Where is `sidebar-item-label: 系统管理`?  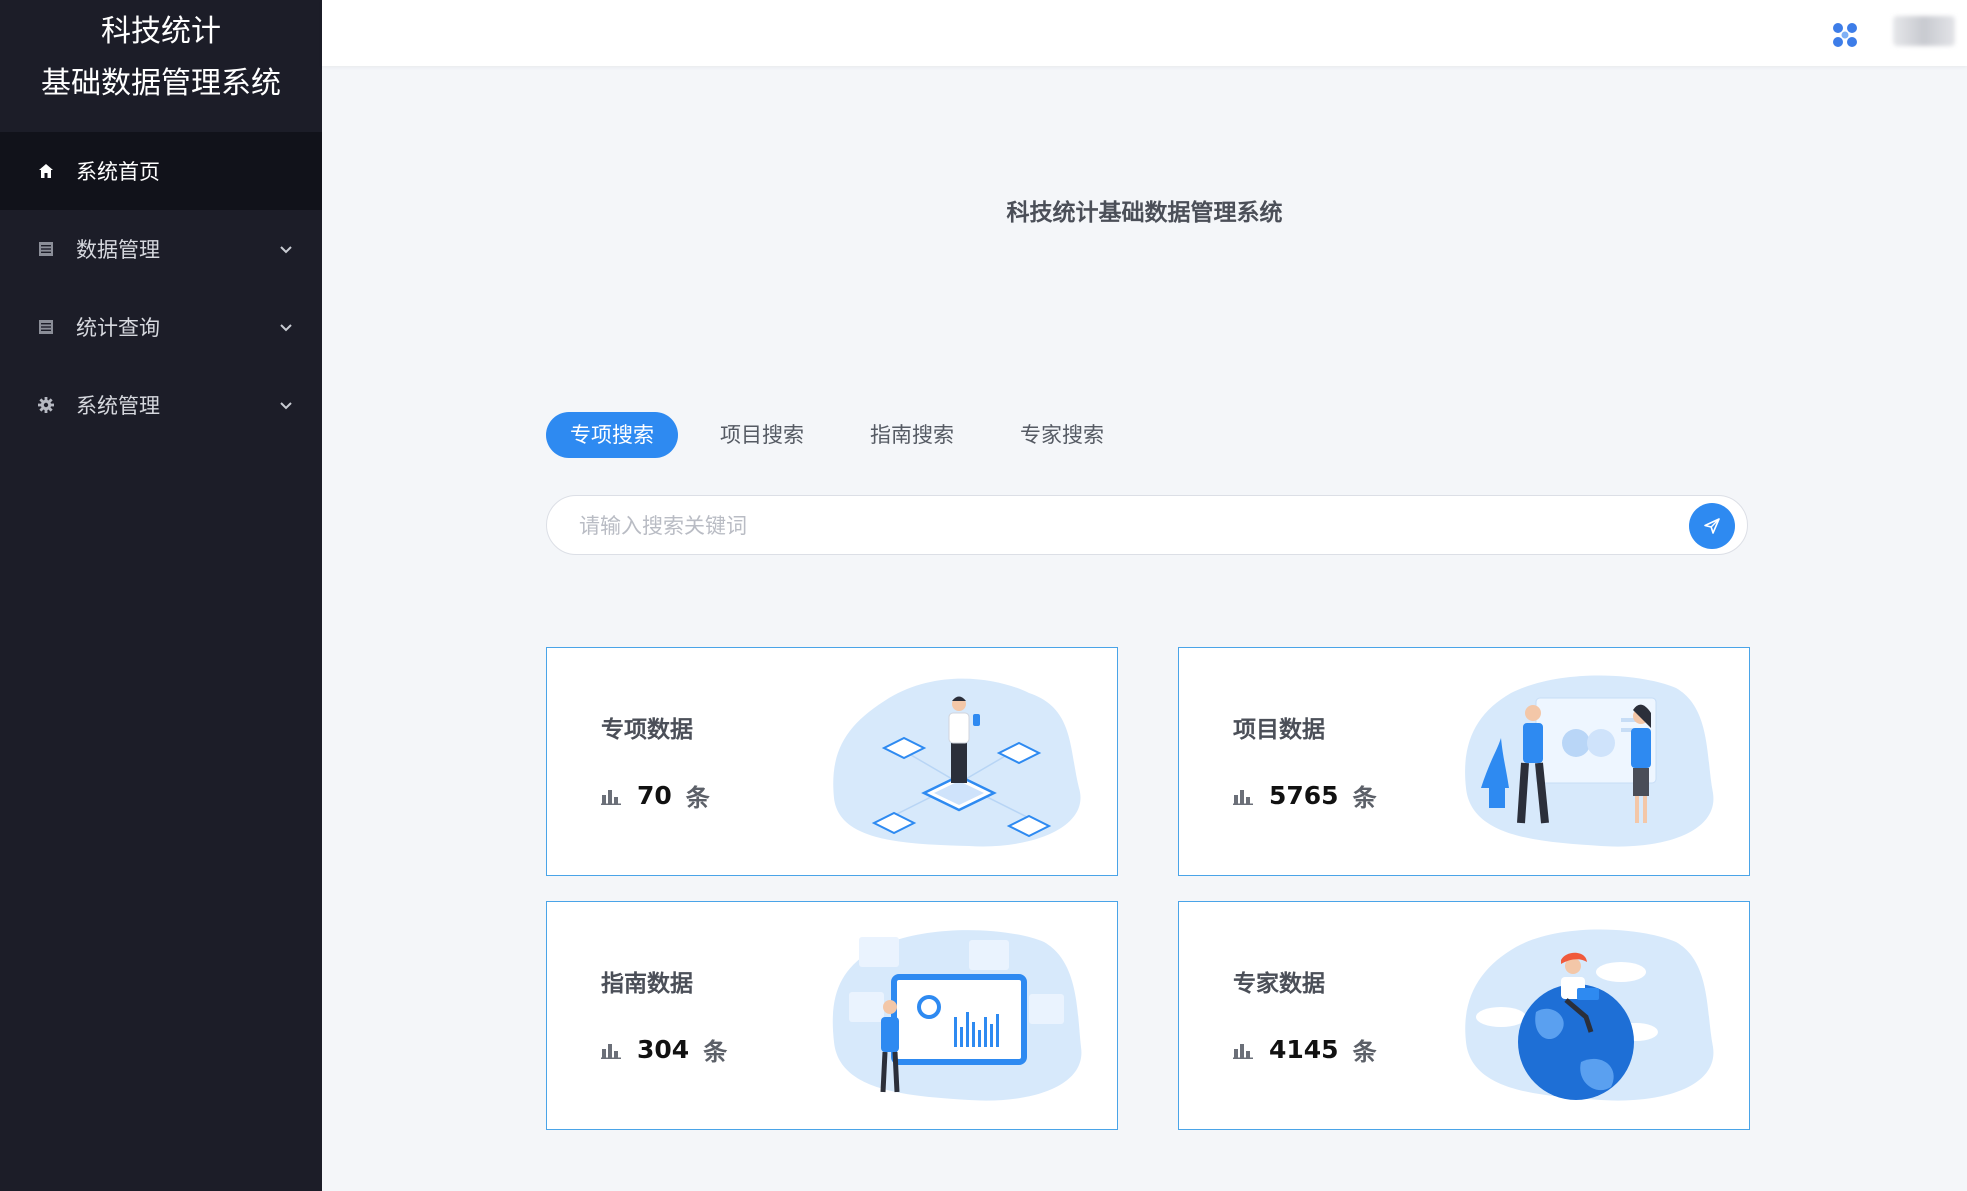
sidebar-item-label: 系统管理 is located at coordinates (118, 406).